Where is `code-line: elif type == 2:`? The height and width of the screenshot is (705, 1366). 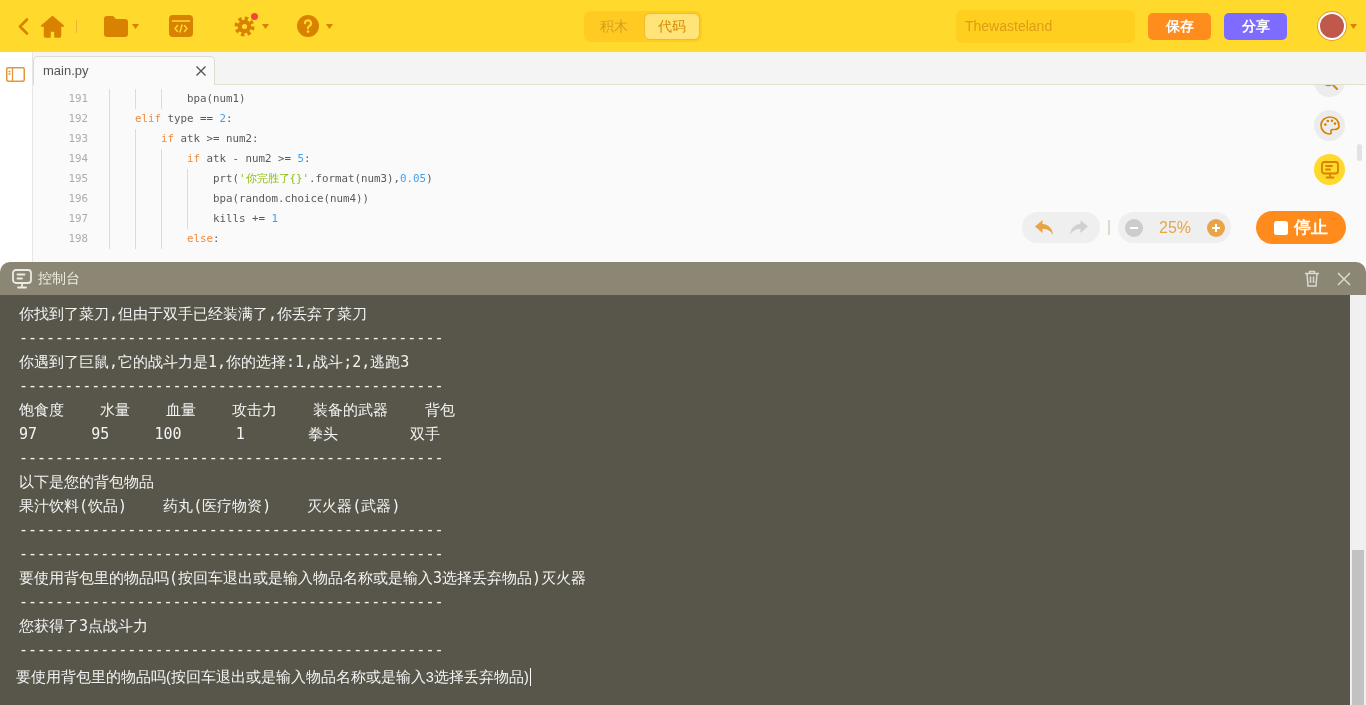
code-line: elif type == 2: is located at coordinates (184, 119).